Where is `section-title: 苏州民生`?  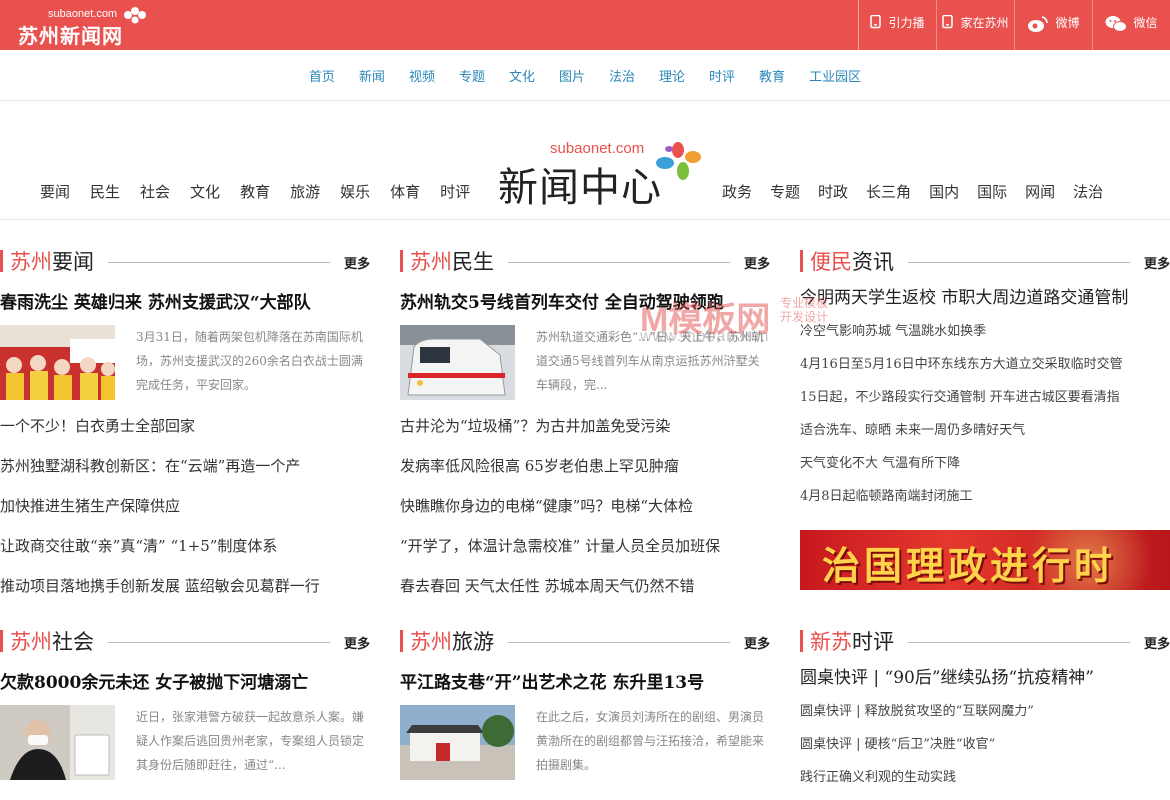
section-title: 苏州民生 is located at coordinates (452, 261).